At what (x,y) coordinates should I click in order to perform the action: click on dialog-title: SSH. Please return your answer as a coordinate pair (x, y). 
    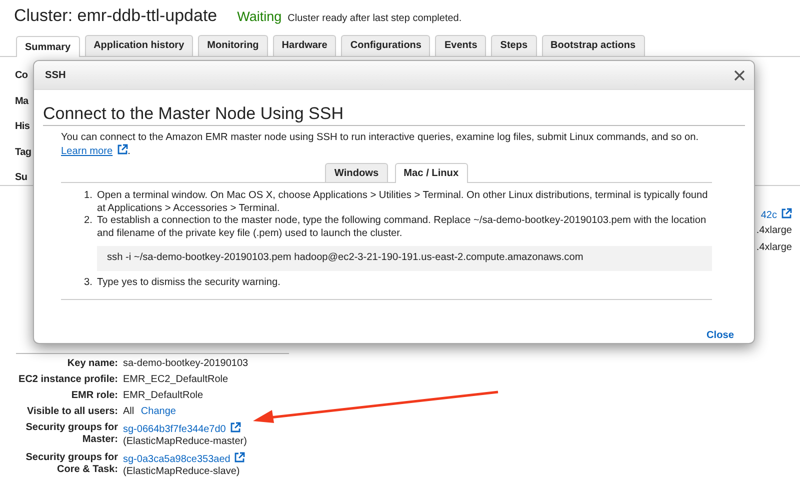
    Looking at the image, I should click on (55, 75).